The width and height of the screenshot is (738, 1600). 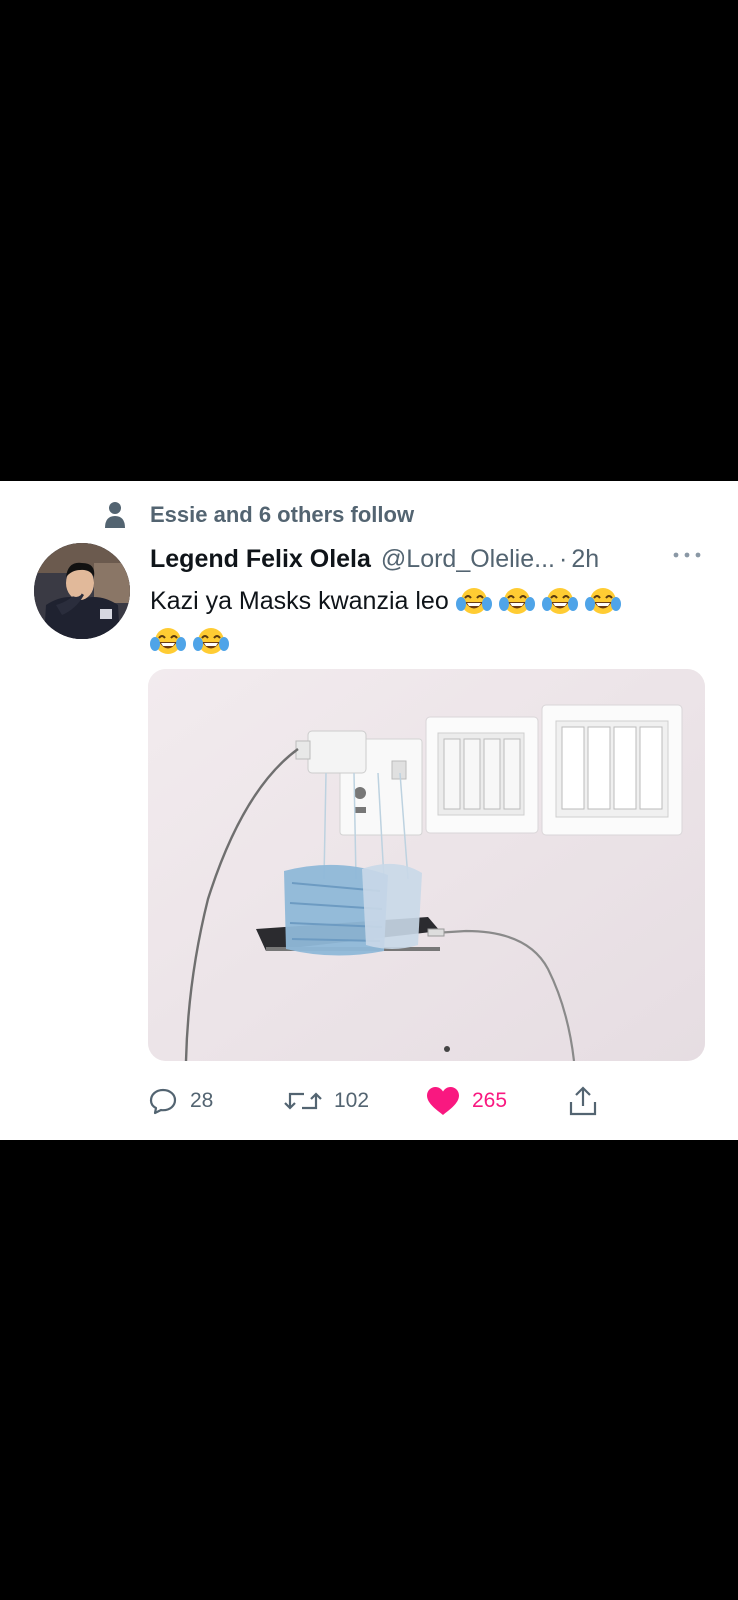 I want to click on heart-icon, so click(x=443, y=1101).